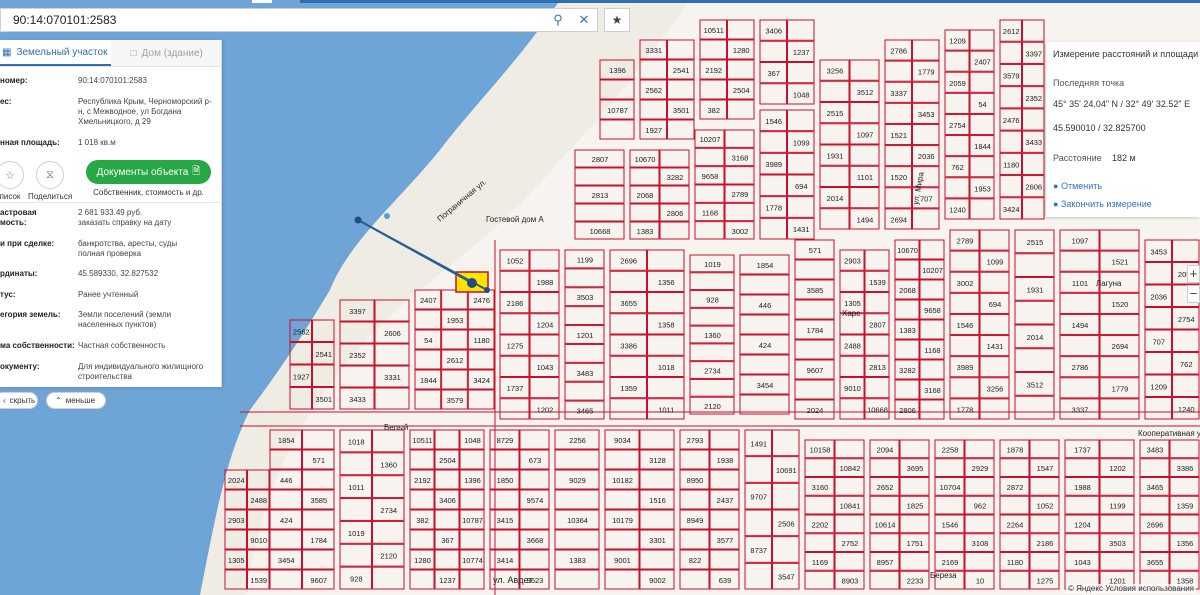 Image resolution: width=1200 pixels, height=595 pixels. What do you see at coordinates (681, 70) in the screenshot?
I see `parcel-number: 2541` at bounding box center [681, 70].